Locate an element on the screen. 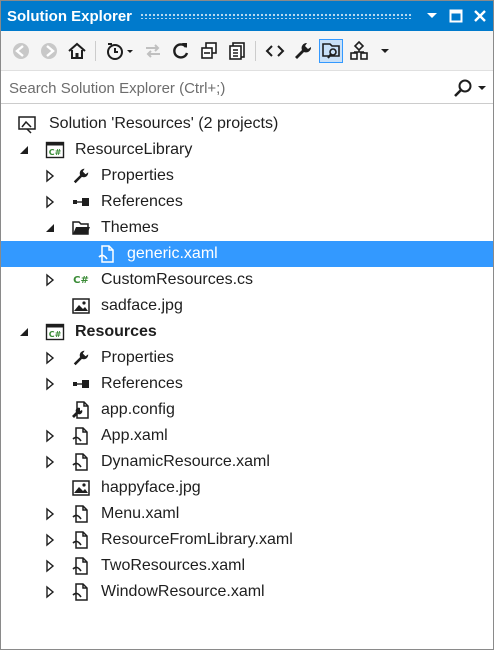 The width and height of the screenshot is (494, 650). csharp-file-icon: C# is located at coordinates (81, 280).